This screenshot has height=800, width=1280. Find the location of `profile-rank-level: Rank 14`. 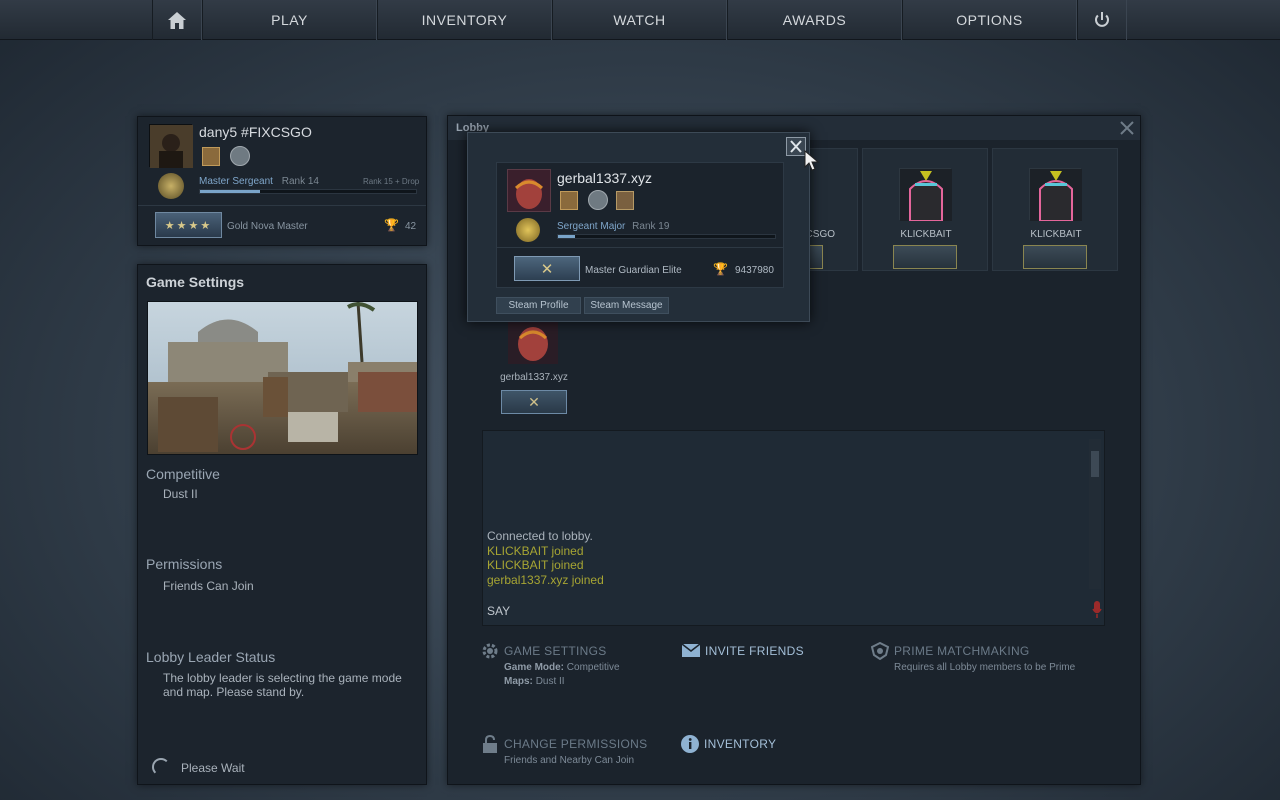

profile-rank-level: Rank 14 is located at coordinates (300, 181).